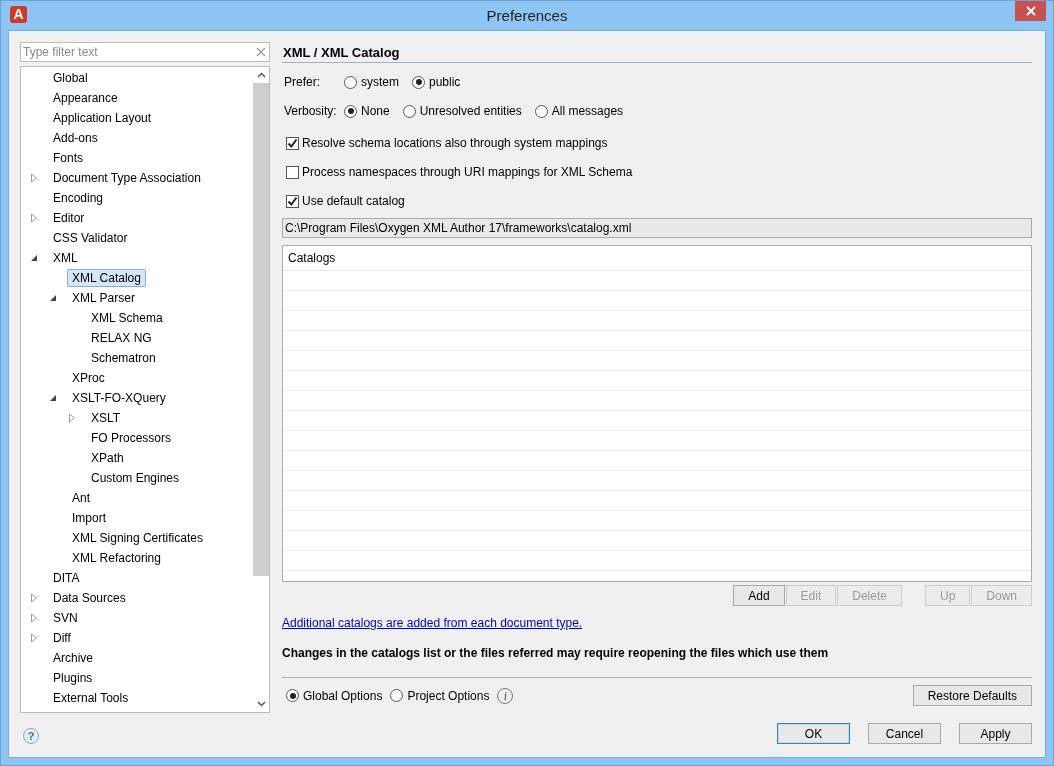 This screenshot has height=766, width=1054. I want to click on checkbox-option: Resolve schema locations also through system mappings, so click(445, 143).